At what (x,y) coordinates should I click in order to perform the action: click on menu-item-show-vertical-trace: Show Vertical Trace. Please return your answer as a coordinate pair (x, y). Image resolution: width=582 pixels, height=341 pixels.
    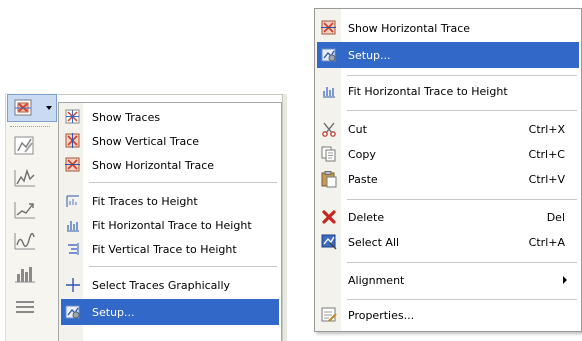
    Looking at the image, I should click on (170, 141).